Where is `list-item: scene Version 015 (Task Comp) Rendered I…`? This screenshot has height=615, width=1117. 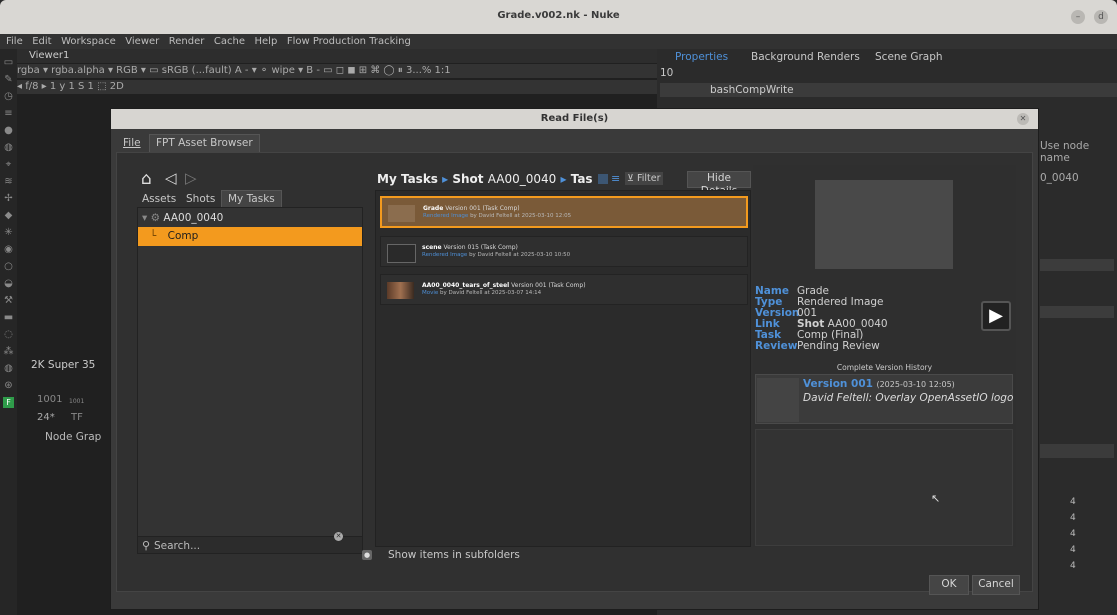
list-item: scene Version 015 (Task Comp) Rendered I… is located at coordinates (564, 251).